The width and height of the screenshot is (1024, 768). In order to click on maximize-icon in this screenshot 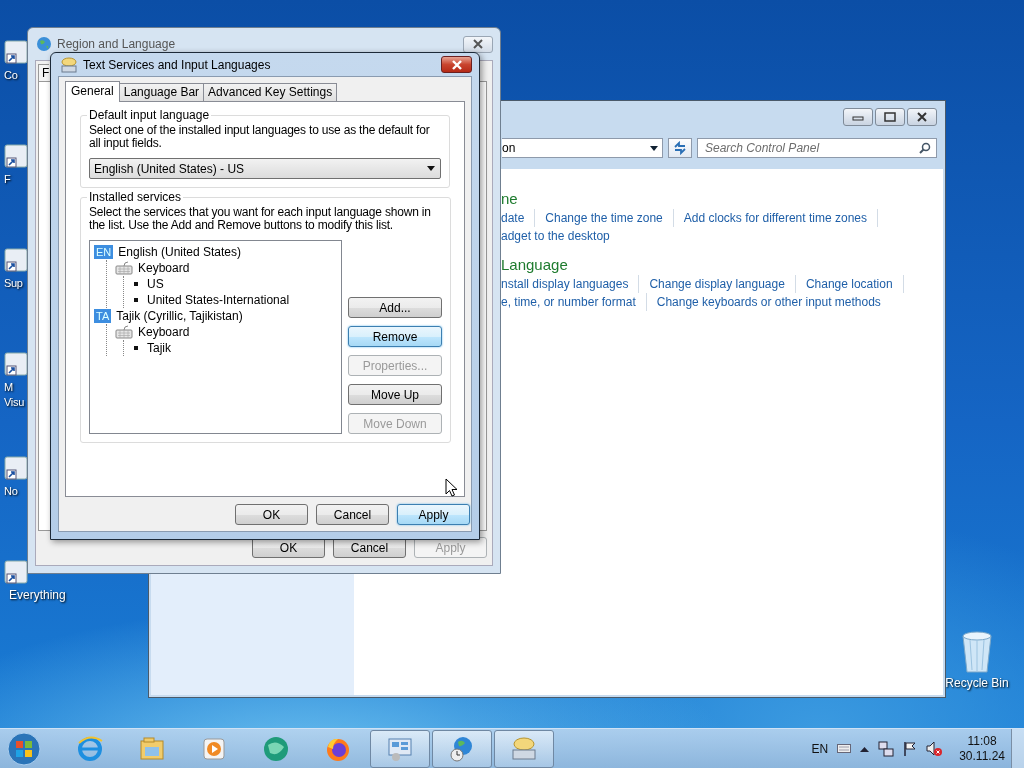, I will do `click(890, 117)`.